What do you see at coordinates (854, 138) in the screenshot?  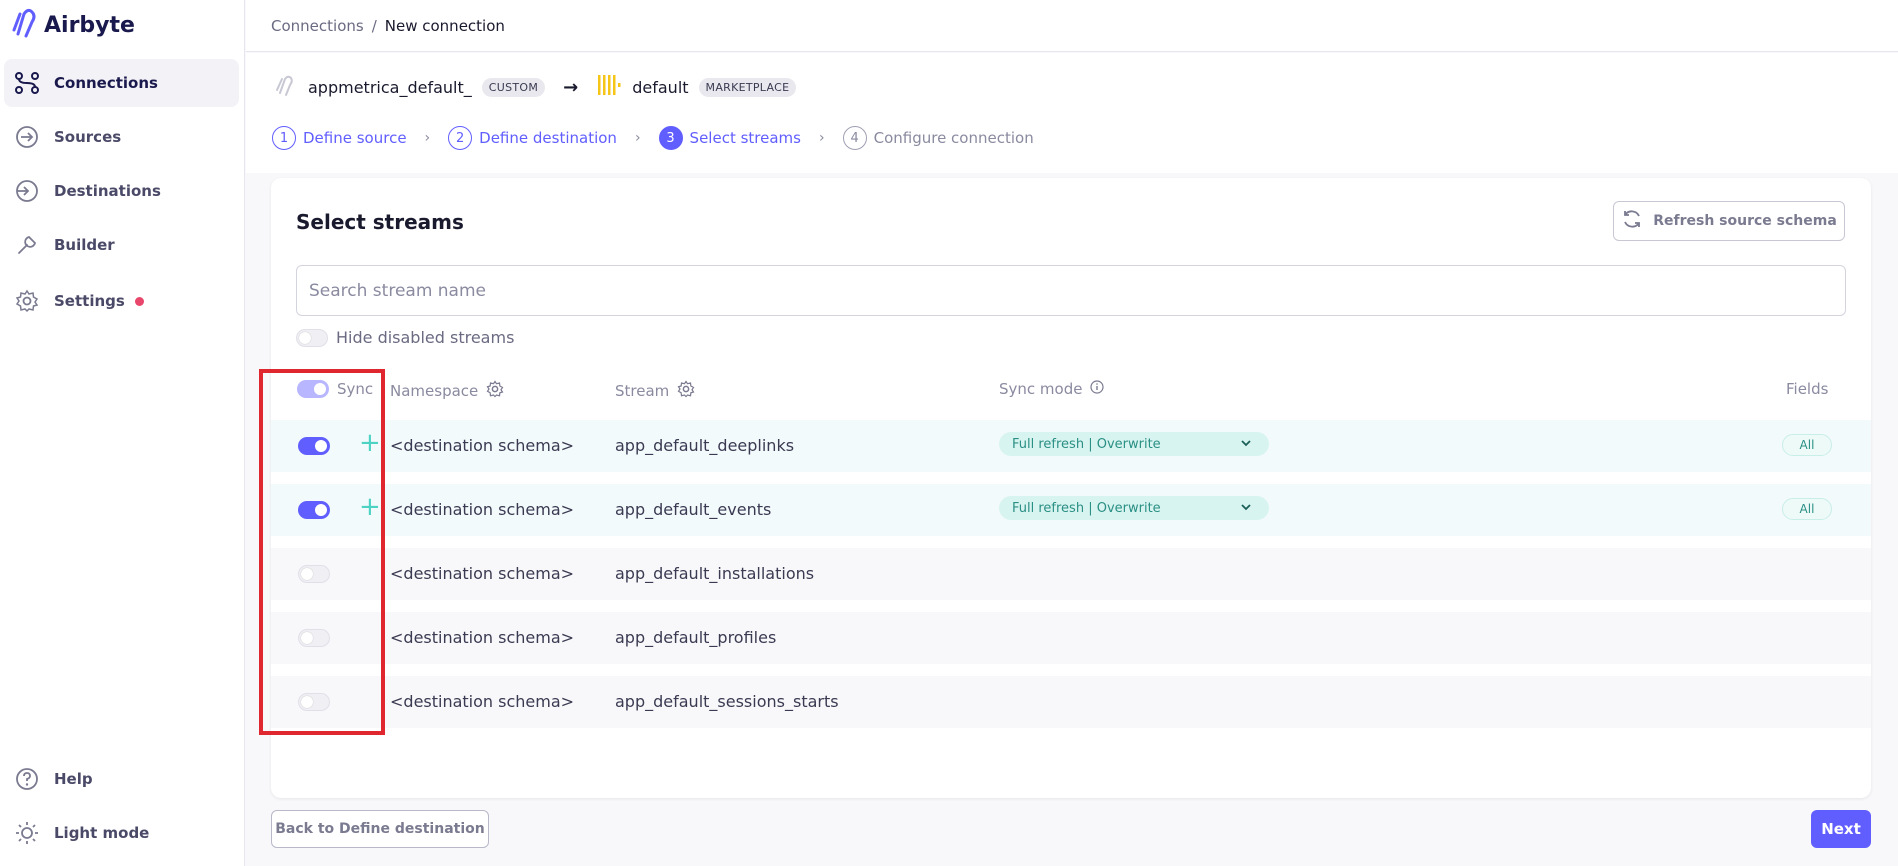 I see `step-number: 4` at bounding box center [854, 138].